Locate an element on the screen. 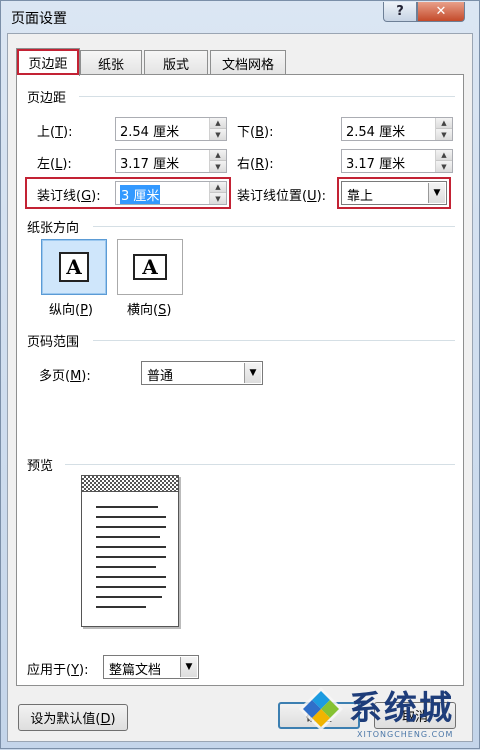  landscape-label: 横向(S) is located at coordinates (149, 310).